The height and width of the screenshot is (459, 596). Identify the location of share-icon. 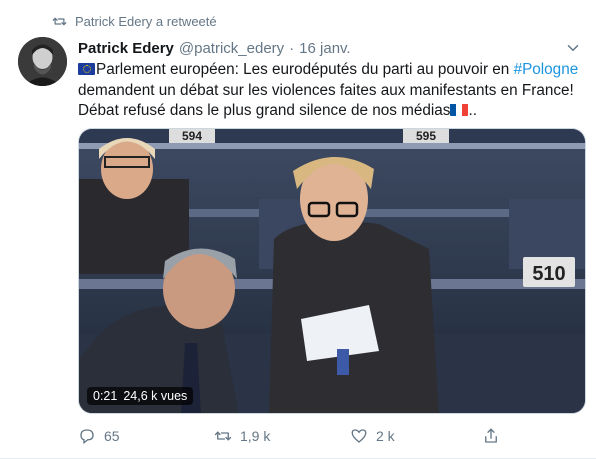
(491, 435).